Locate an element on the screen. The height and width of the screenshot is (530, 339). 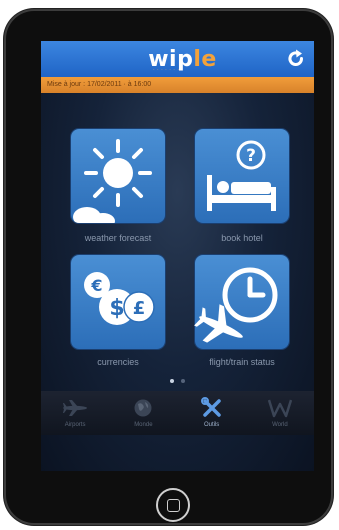
book-hotel-label: book hotel is located at coordinates (242, 238).